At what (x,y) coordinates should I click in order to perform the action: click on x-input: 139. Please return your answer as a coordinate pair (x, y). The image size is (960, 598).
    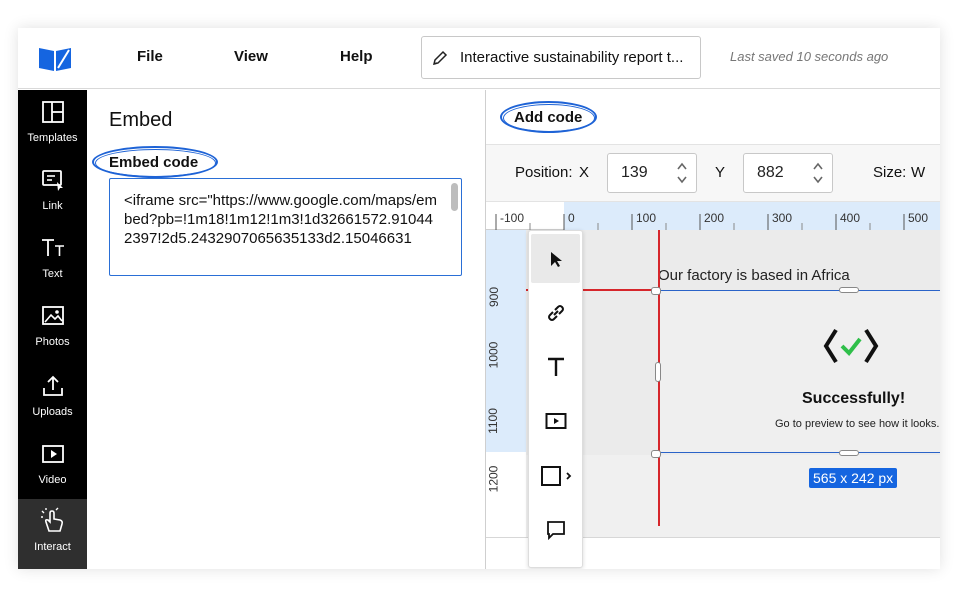
    Looking at the image, I should click on (652, 173).